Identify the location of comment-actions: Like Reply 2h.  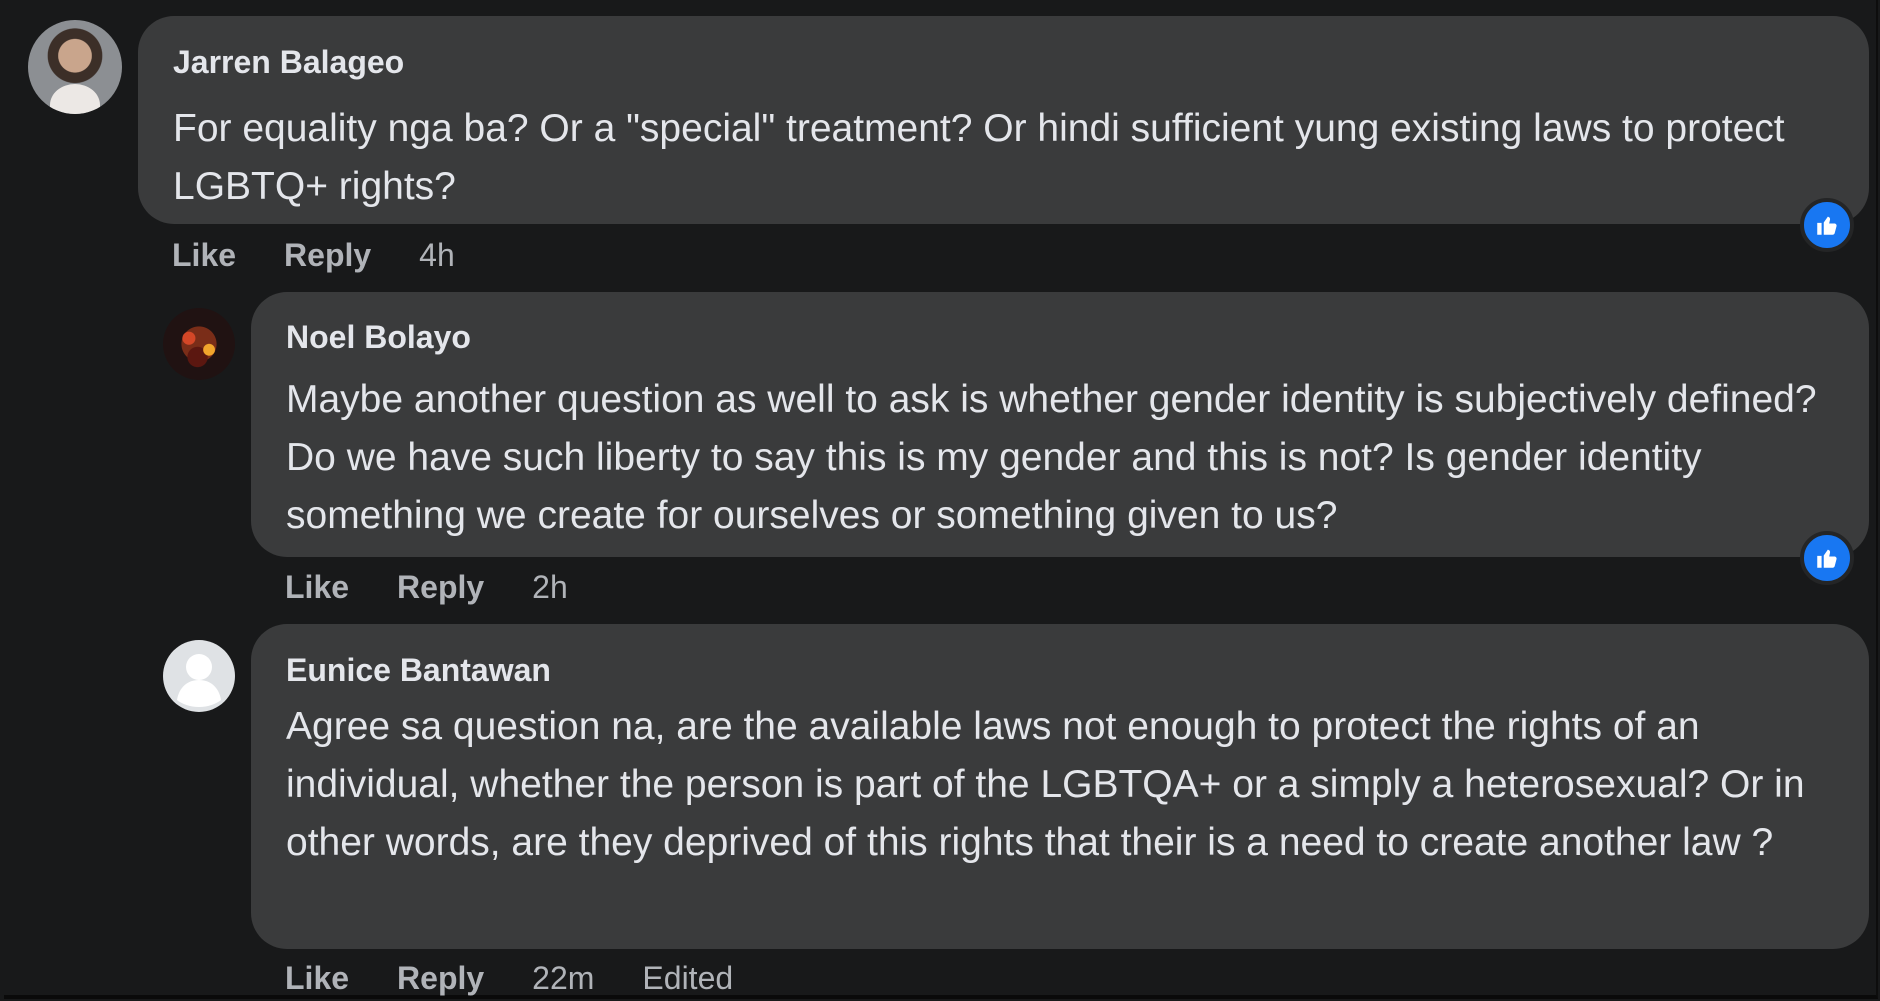
(426, 587).